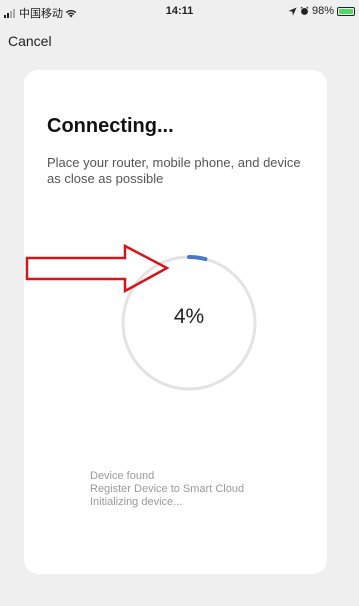 The image size is (359, 606). What do you see at coordinates (189, 316) in the screenshot?
I see `progress-percent: 4%` at bounding box center [189, 316].